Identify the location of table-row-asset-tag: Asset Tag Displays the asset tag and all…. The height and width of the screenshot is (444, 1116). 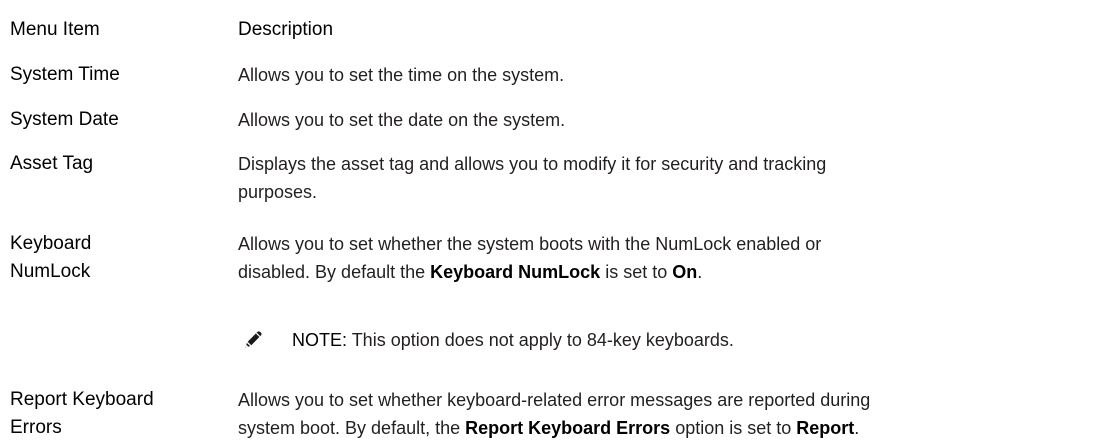
(560, 178).